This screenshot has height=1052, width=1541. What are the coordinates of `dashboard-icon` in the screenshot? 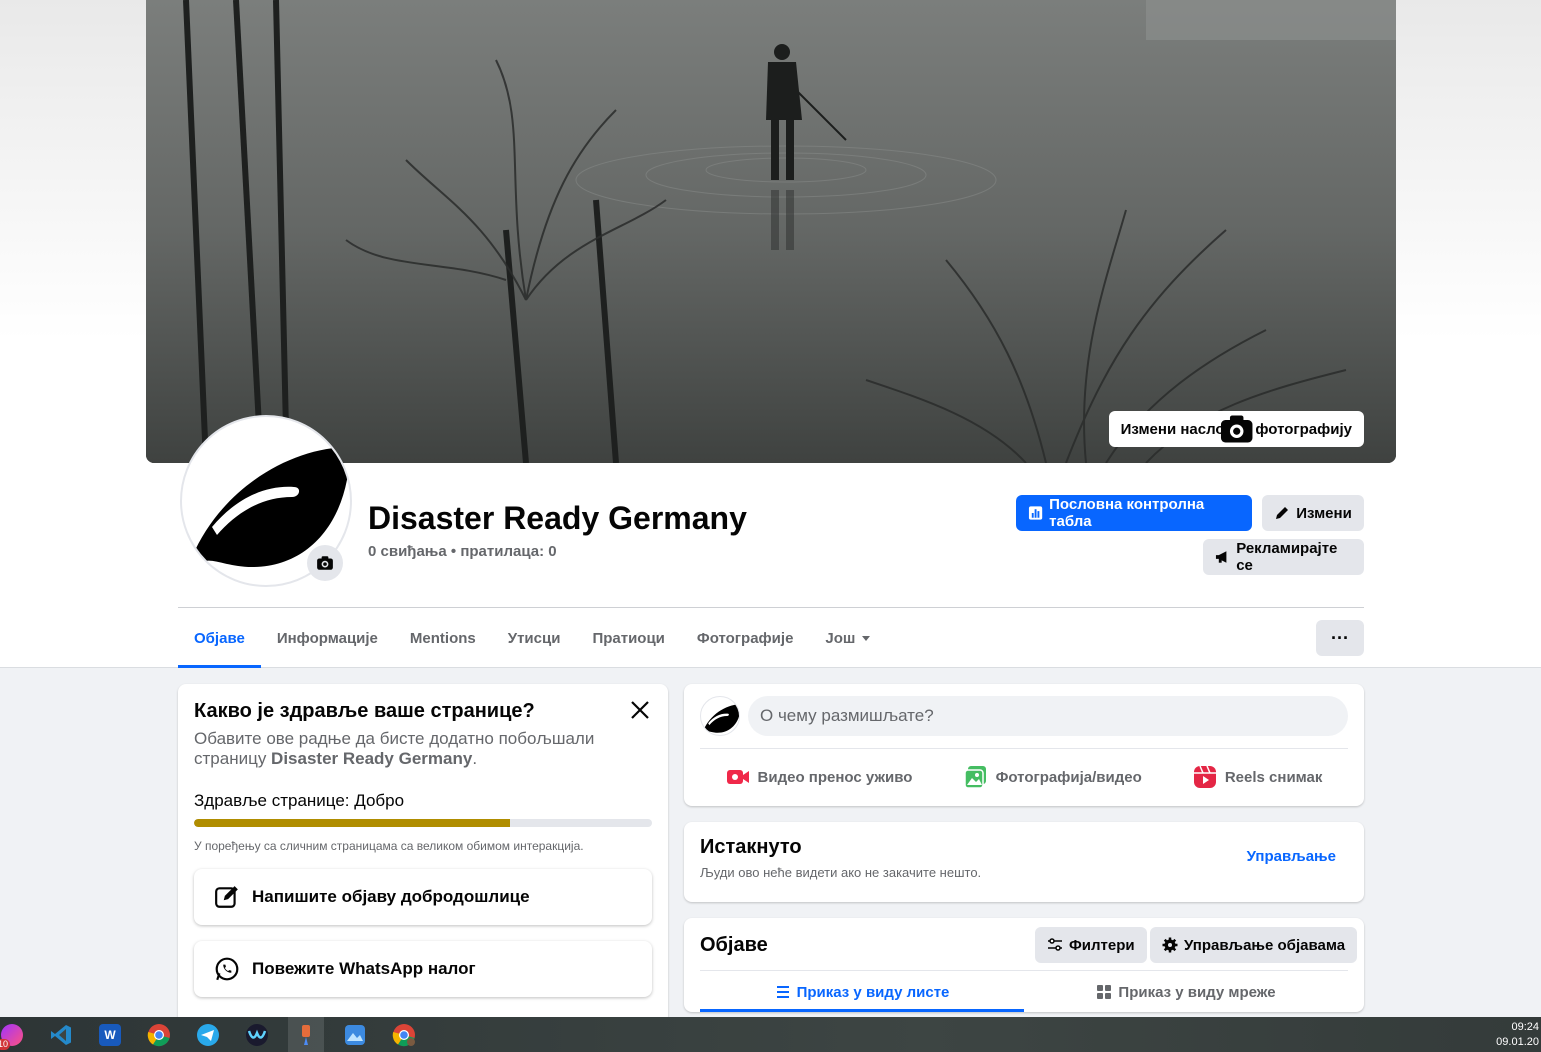 It's located at (1035, 513).